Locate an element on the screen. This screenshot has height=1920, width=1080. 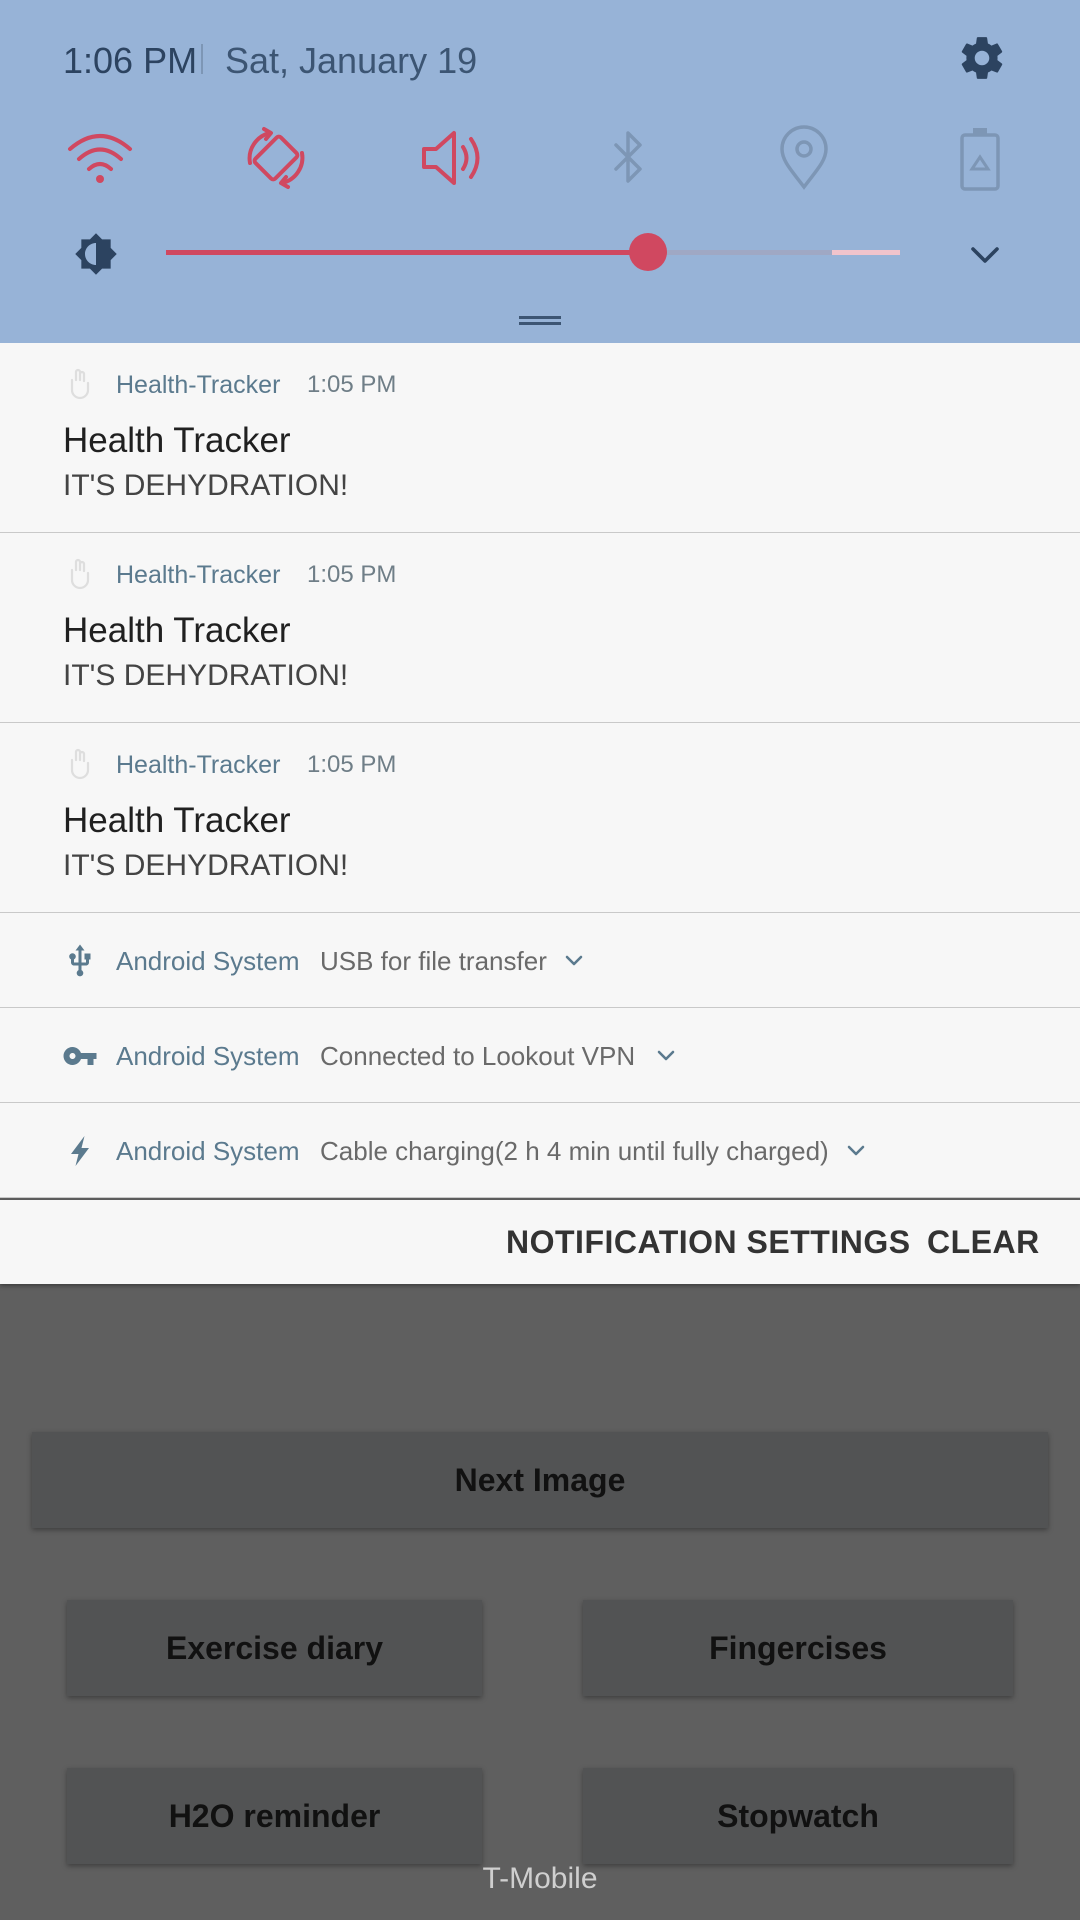
brightness-icon is located at coordinates (96, 254).